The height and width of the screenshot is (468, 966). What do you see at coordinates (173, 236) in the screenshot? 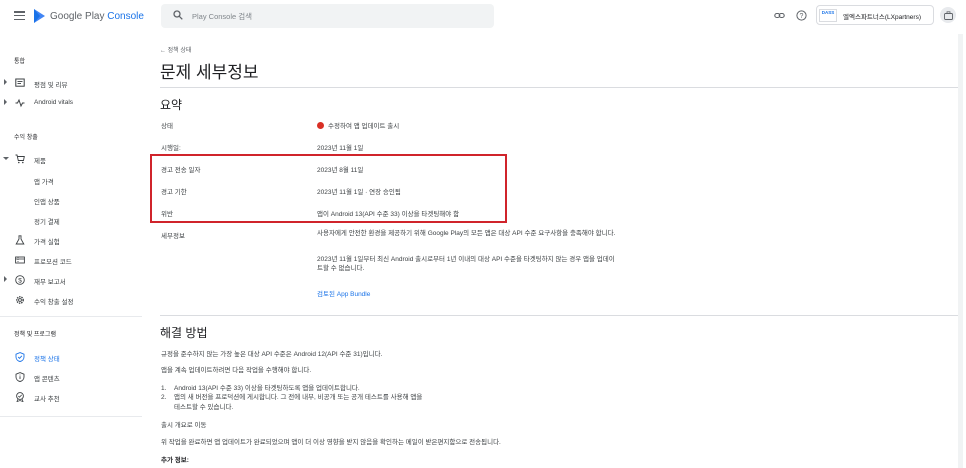
I see `row-key-details: 세부정보` at bounding box center [173, 236].